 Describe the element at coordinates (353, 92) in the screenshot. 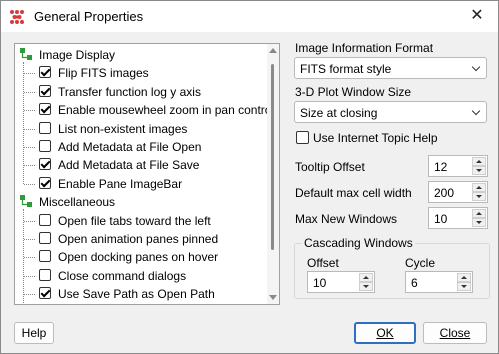

I see `plot-size-label: 3-D Plot Window Size` at that location.